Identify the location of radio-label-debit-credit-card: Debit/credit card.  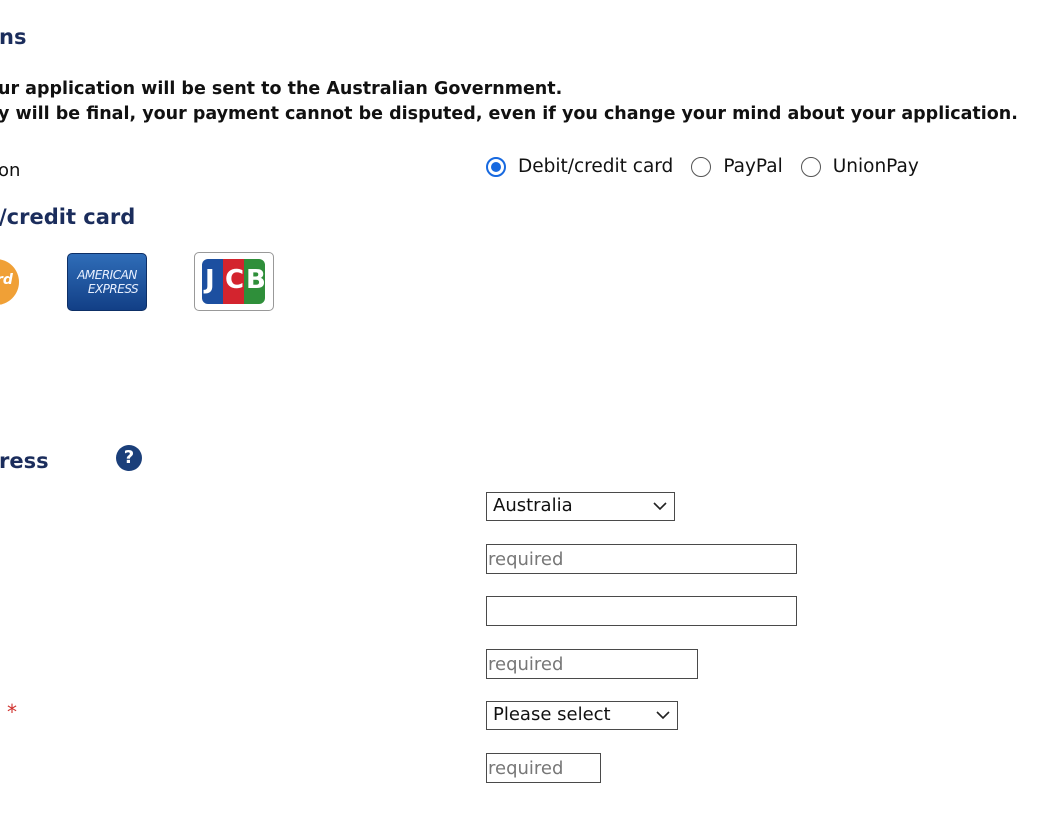
(595, 166).